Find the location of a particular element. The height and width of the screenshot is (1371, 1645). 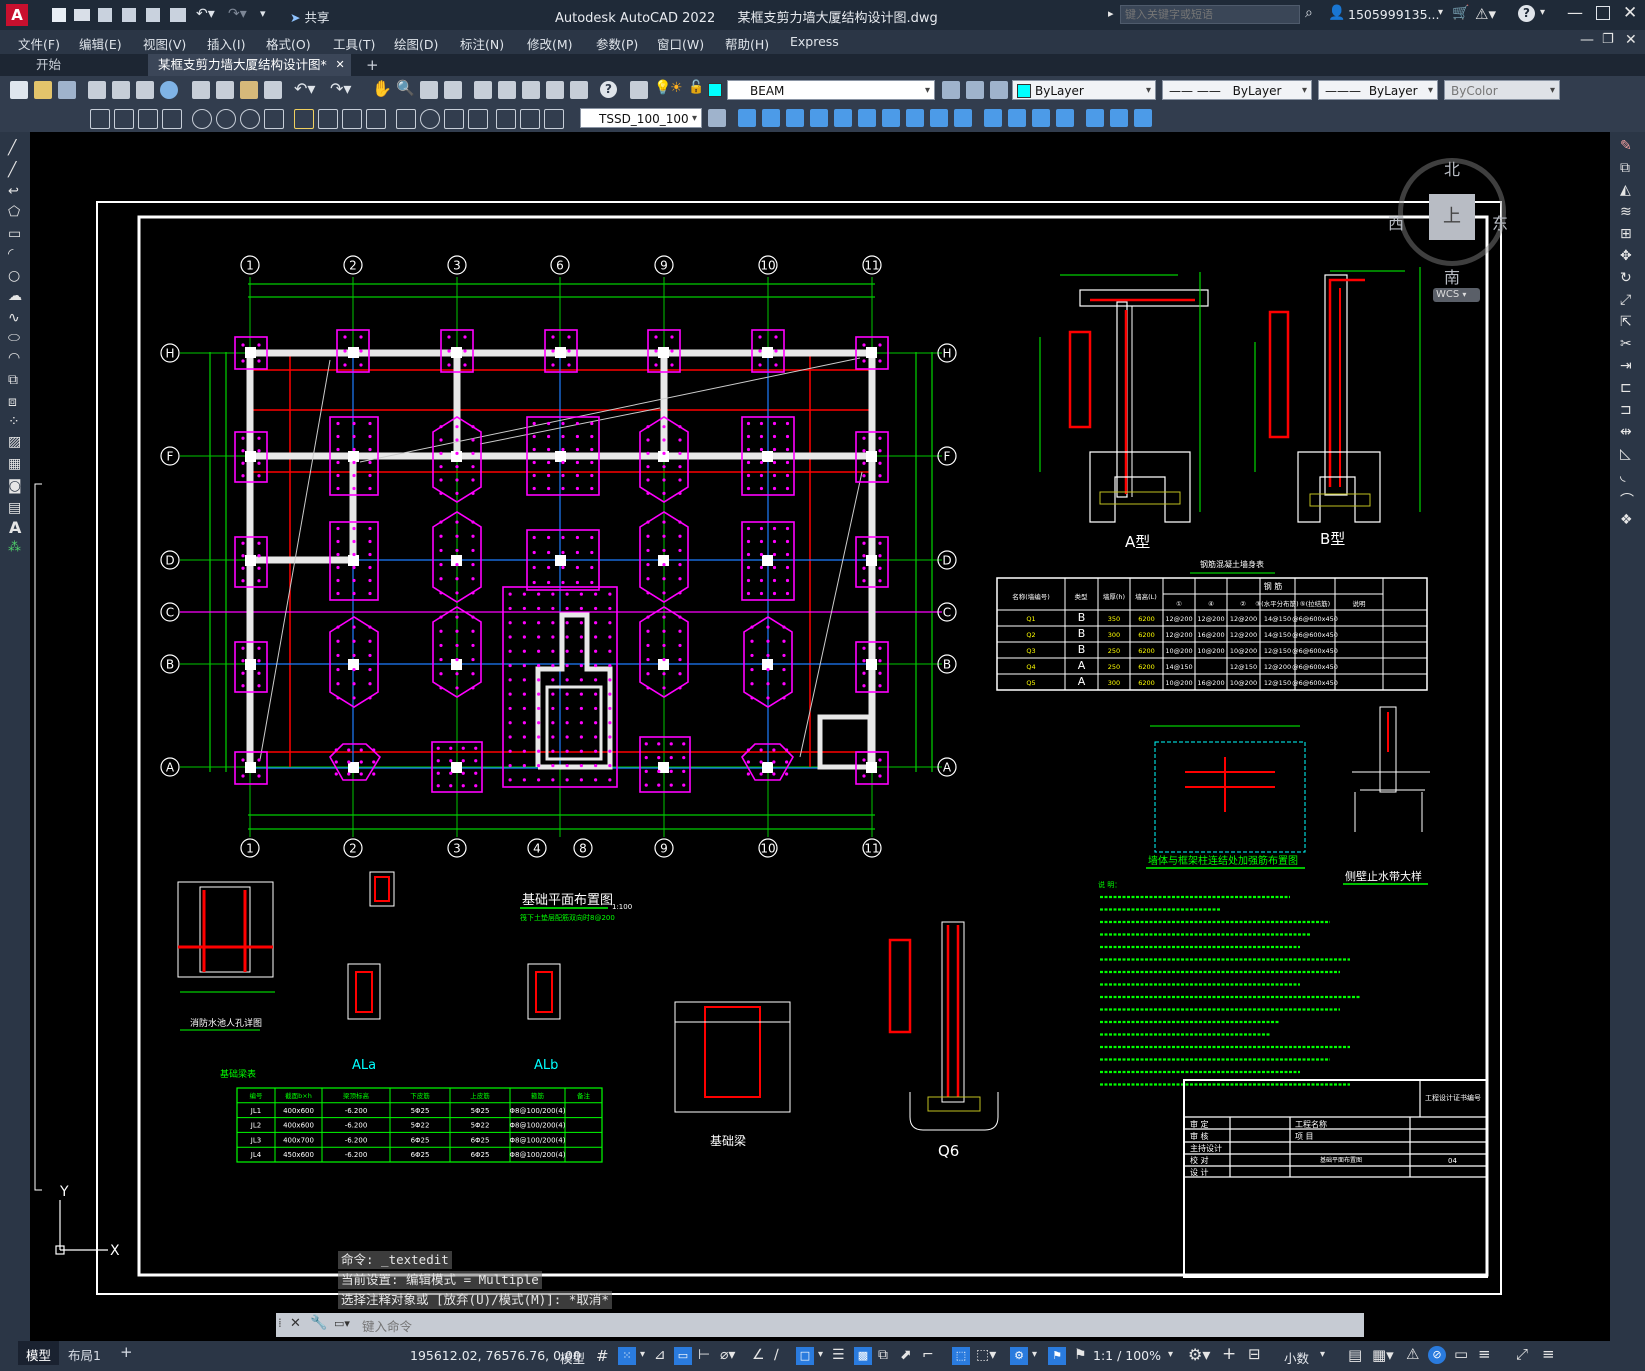

help-dropdown-icon: ▾ is located at coordinates (1542, 12).